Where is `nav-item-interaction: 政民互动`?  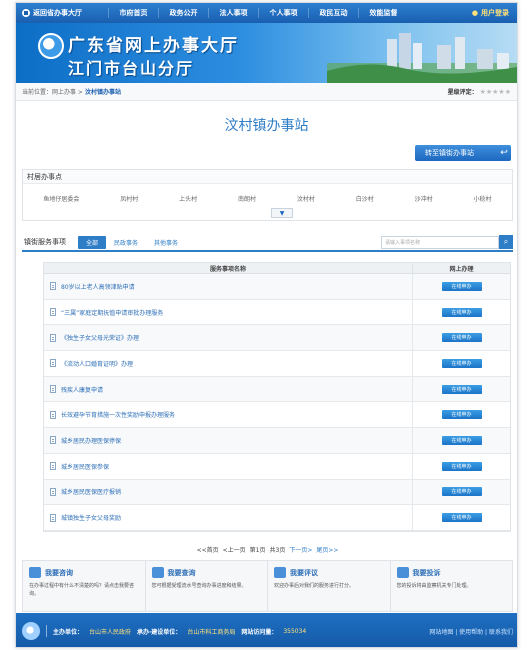
nav-item-interaction: 政民互动 is located at coordinates (333, 13).